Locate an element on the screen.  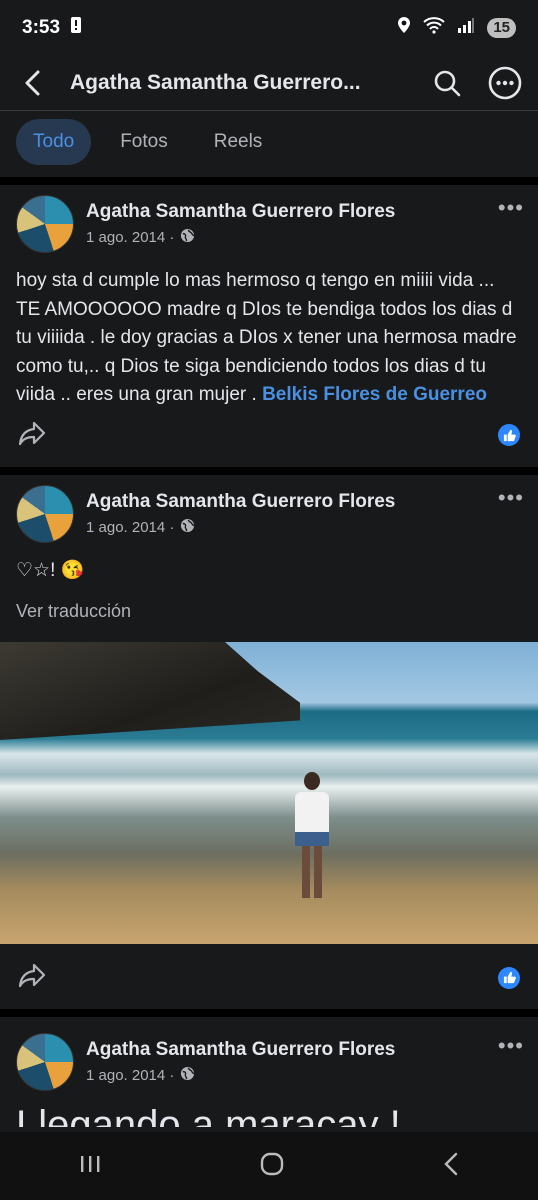
wifi-icon is located at coordinates (434, 28).